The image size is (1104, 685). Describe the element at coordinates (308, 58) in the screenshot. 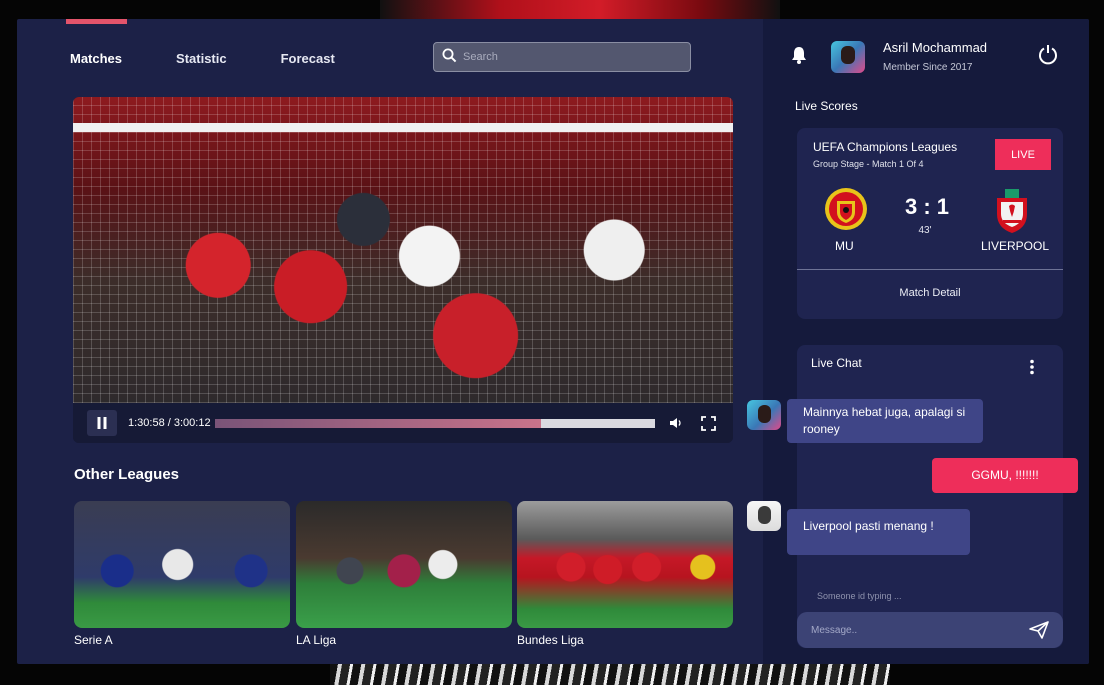

I see `nav-forecast: Forecast` at that location.